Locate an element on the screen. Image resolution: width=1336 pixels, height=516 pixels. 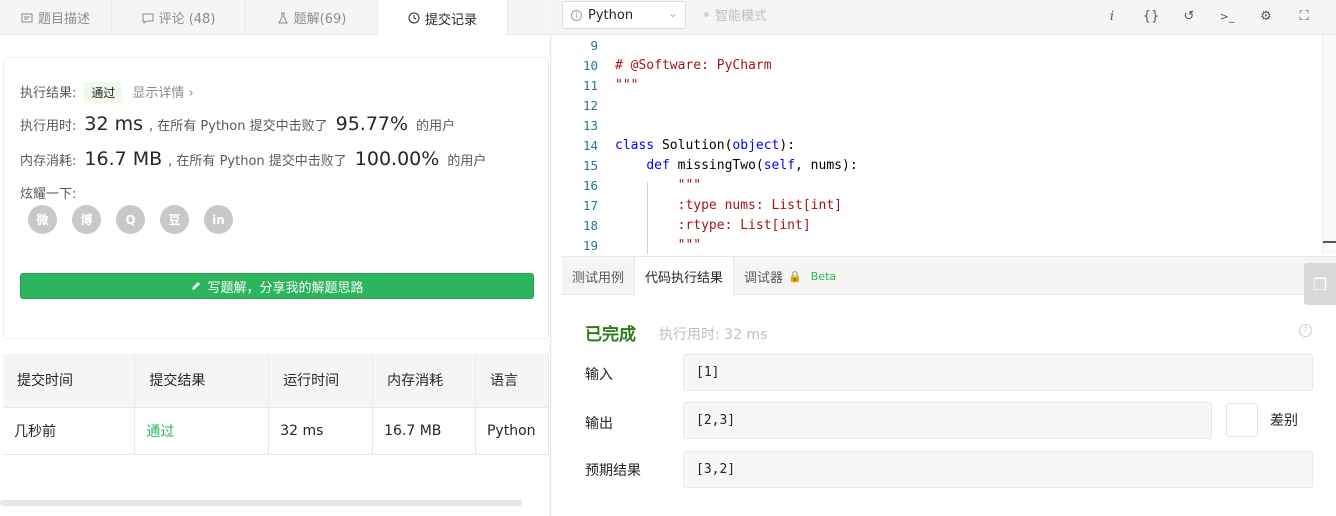
info-circle-icon: i is located at coordinates (576, 15).